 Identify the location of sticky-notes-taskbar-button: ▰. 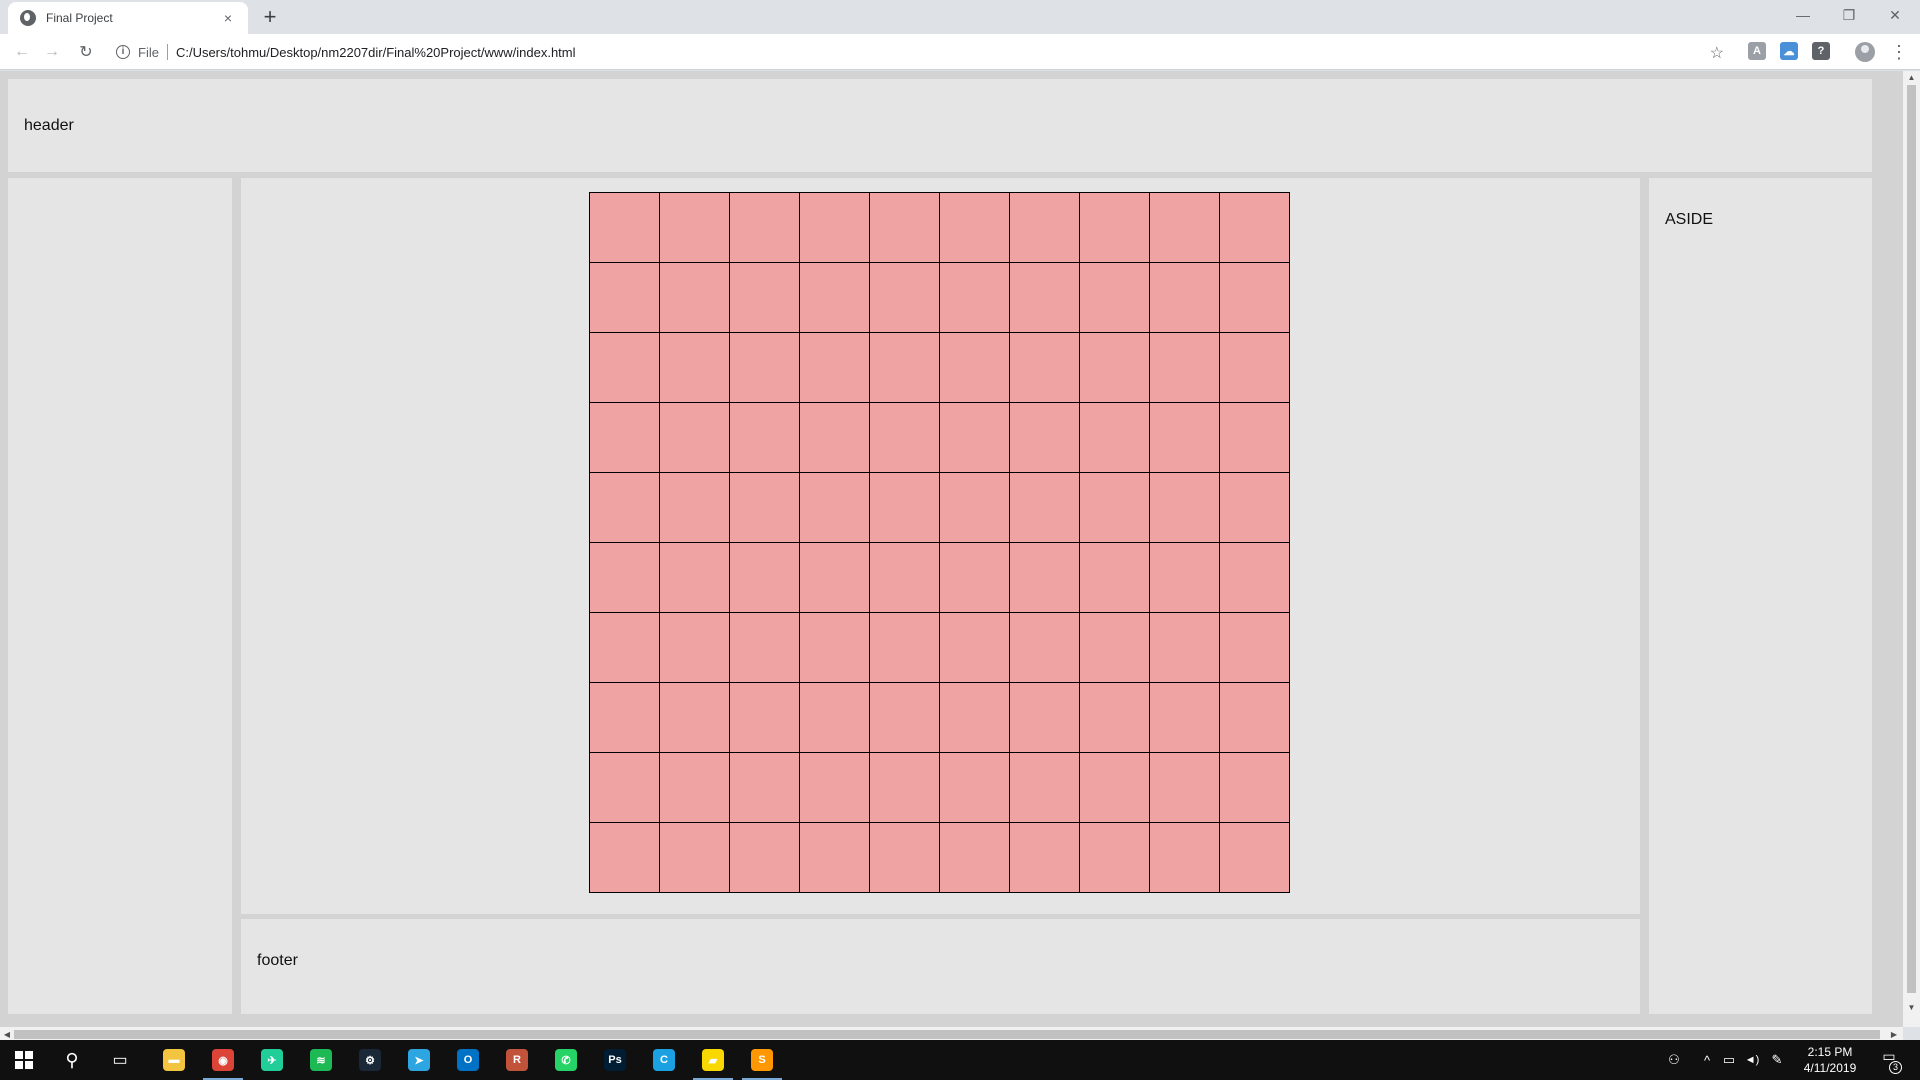
(713, 1060).